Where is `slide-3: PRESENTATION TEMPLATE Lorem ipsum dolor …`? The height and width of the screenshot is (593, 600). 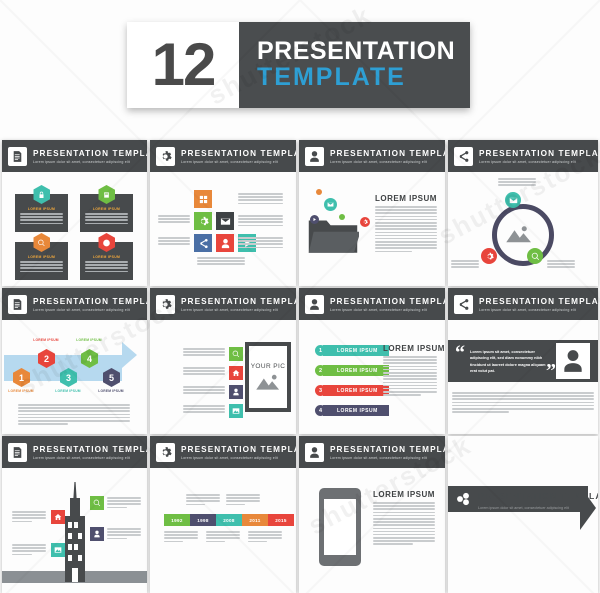 slide-3: PRESENTATION TEMPLATE Lorem ipsum dolor … is located at coordinates (372, 213).